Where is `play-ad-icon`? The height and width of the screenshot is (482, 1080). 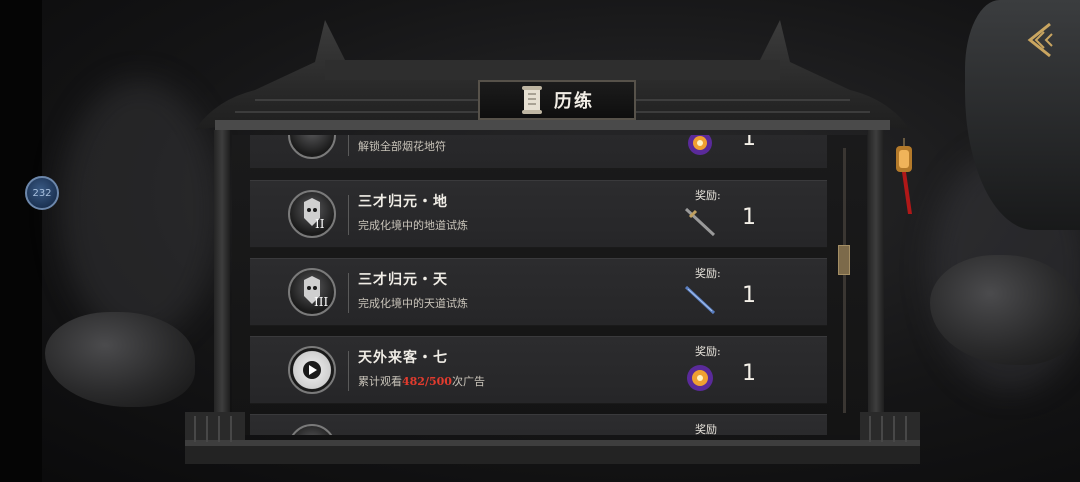 play-ad-icon is located at coordinates (312, 370).